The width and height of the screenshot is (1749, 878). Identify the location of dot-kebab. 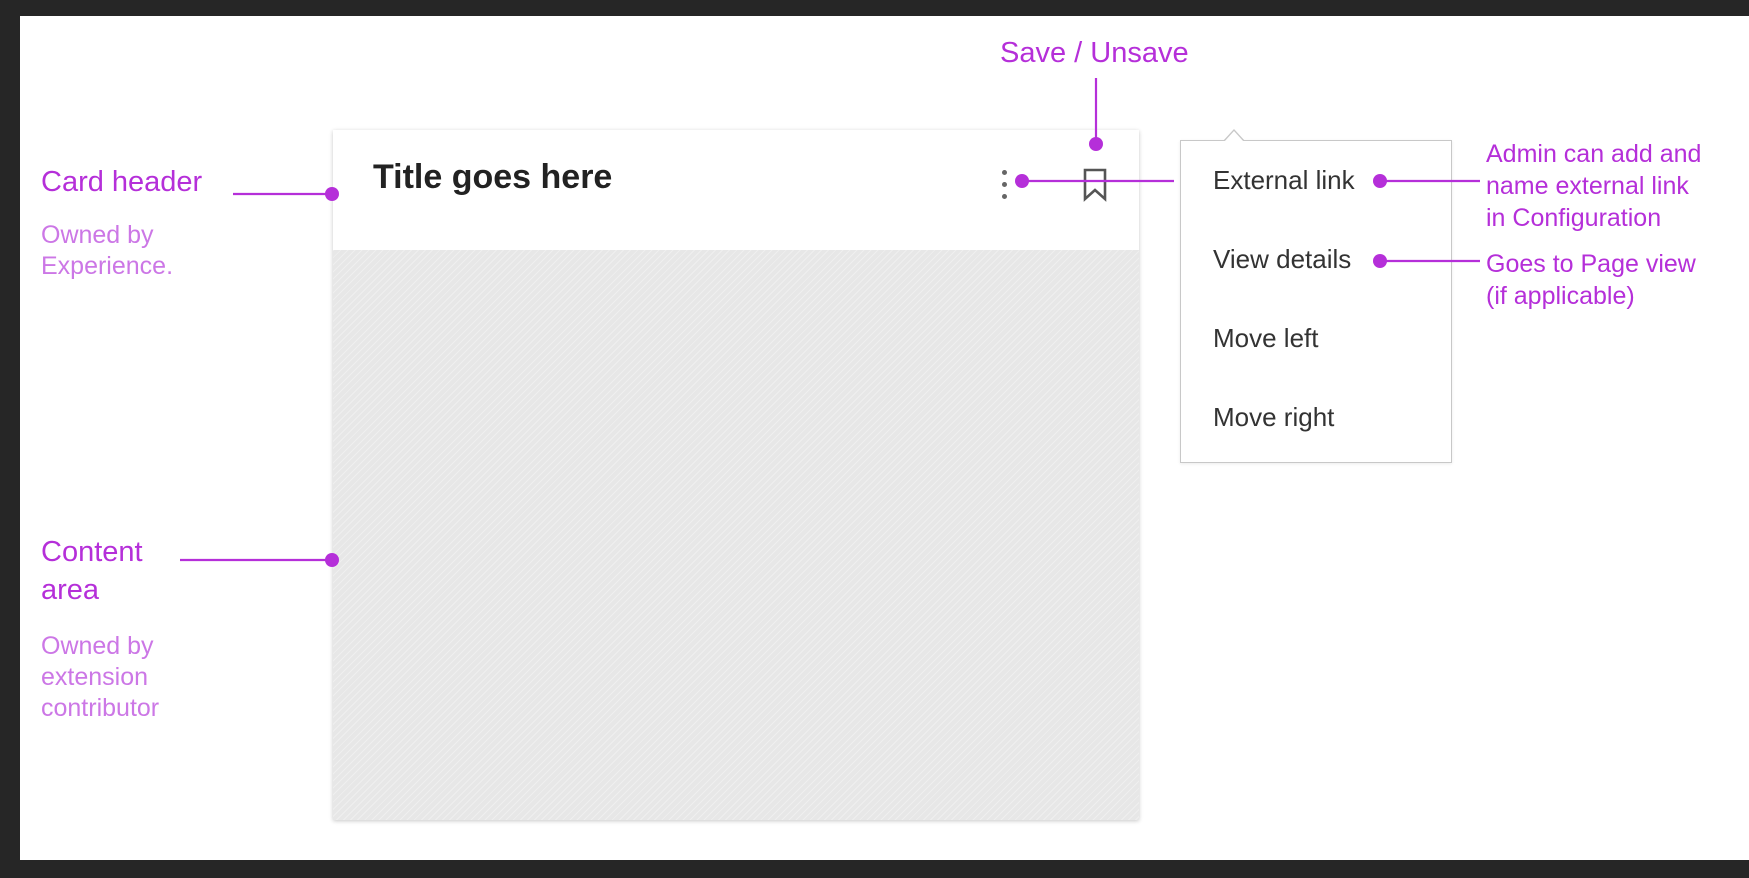
(1022, 181).